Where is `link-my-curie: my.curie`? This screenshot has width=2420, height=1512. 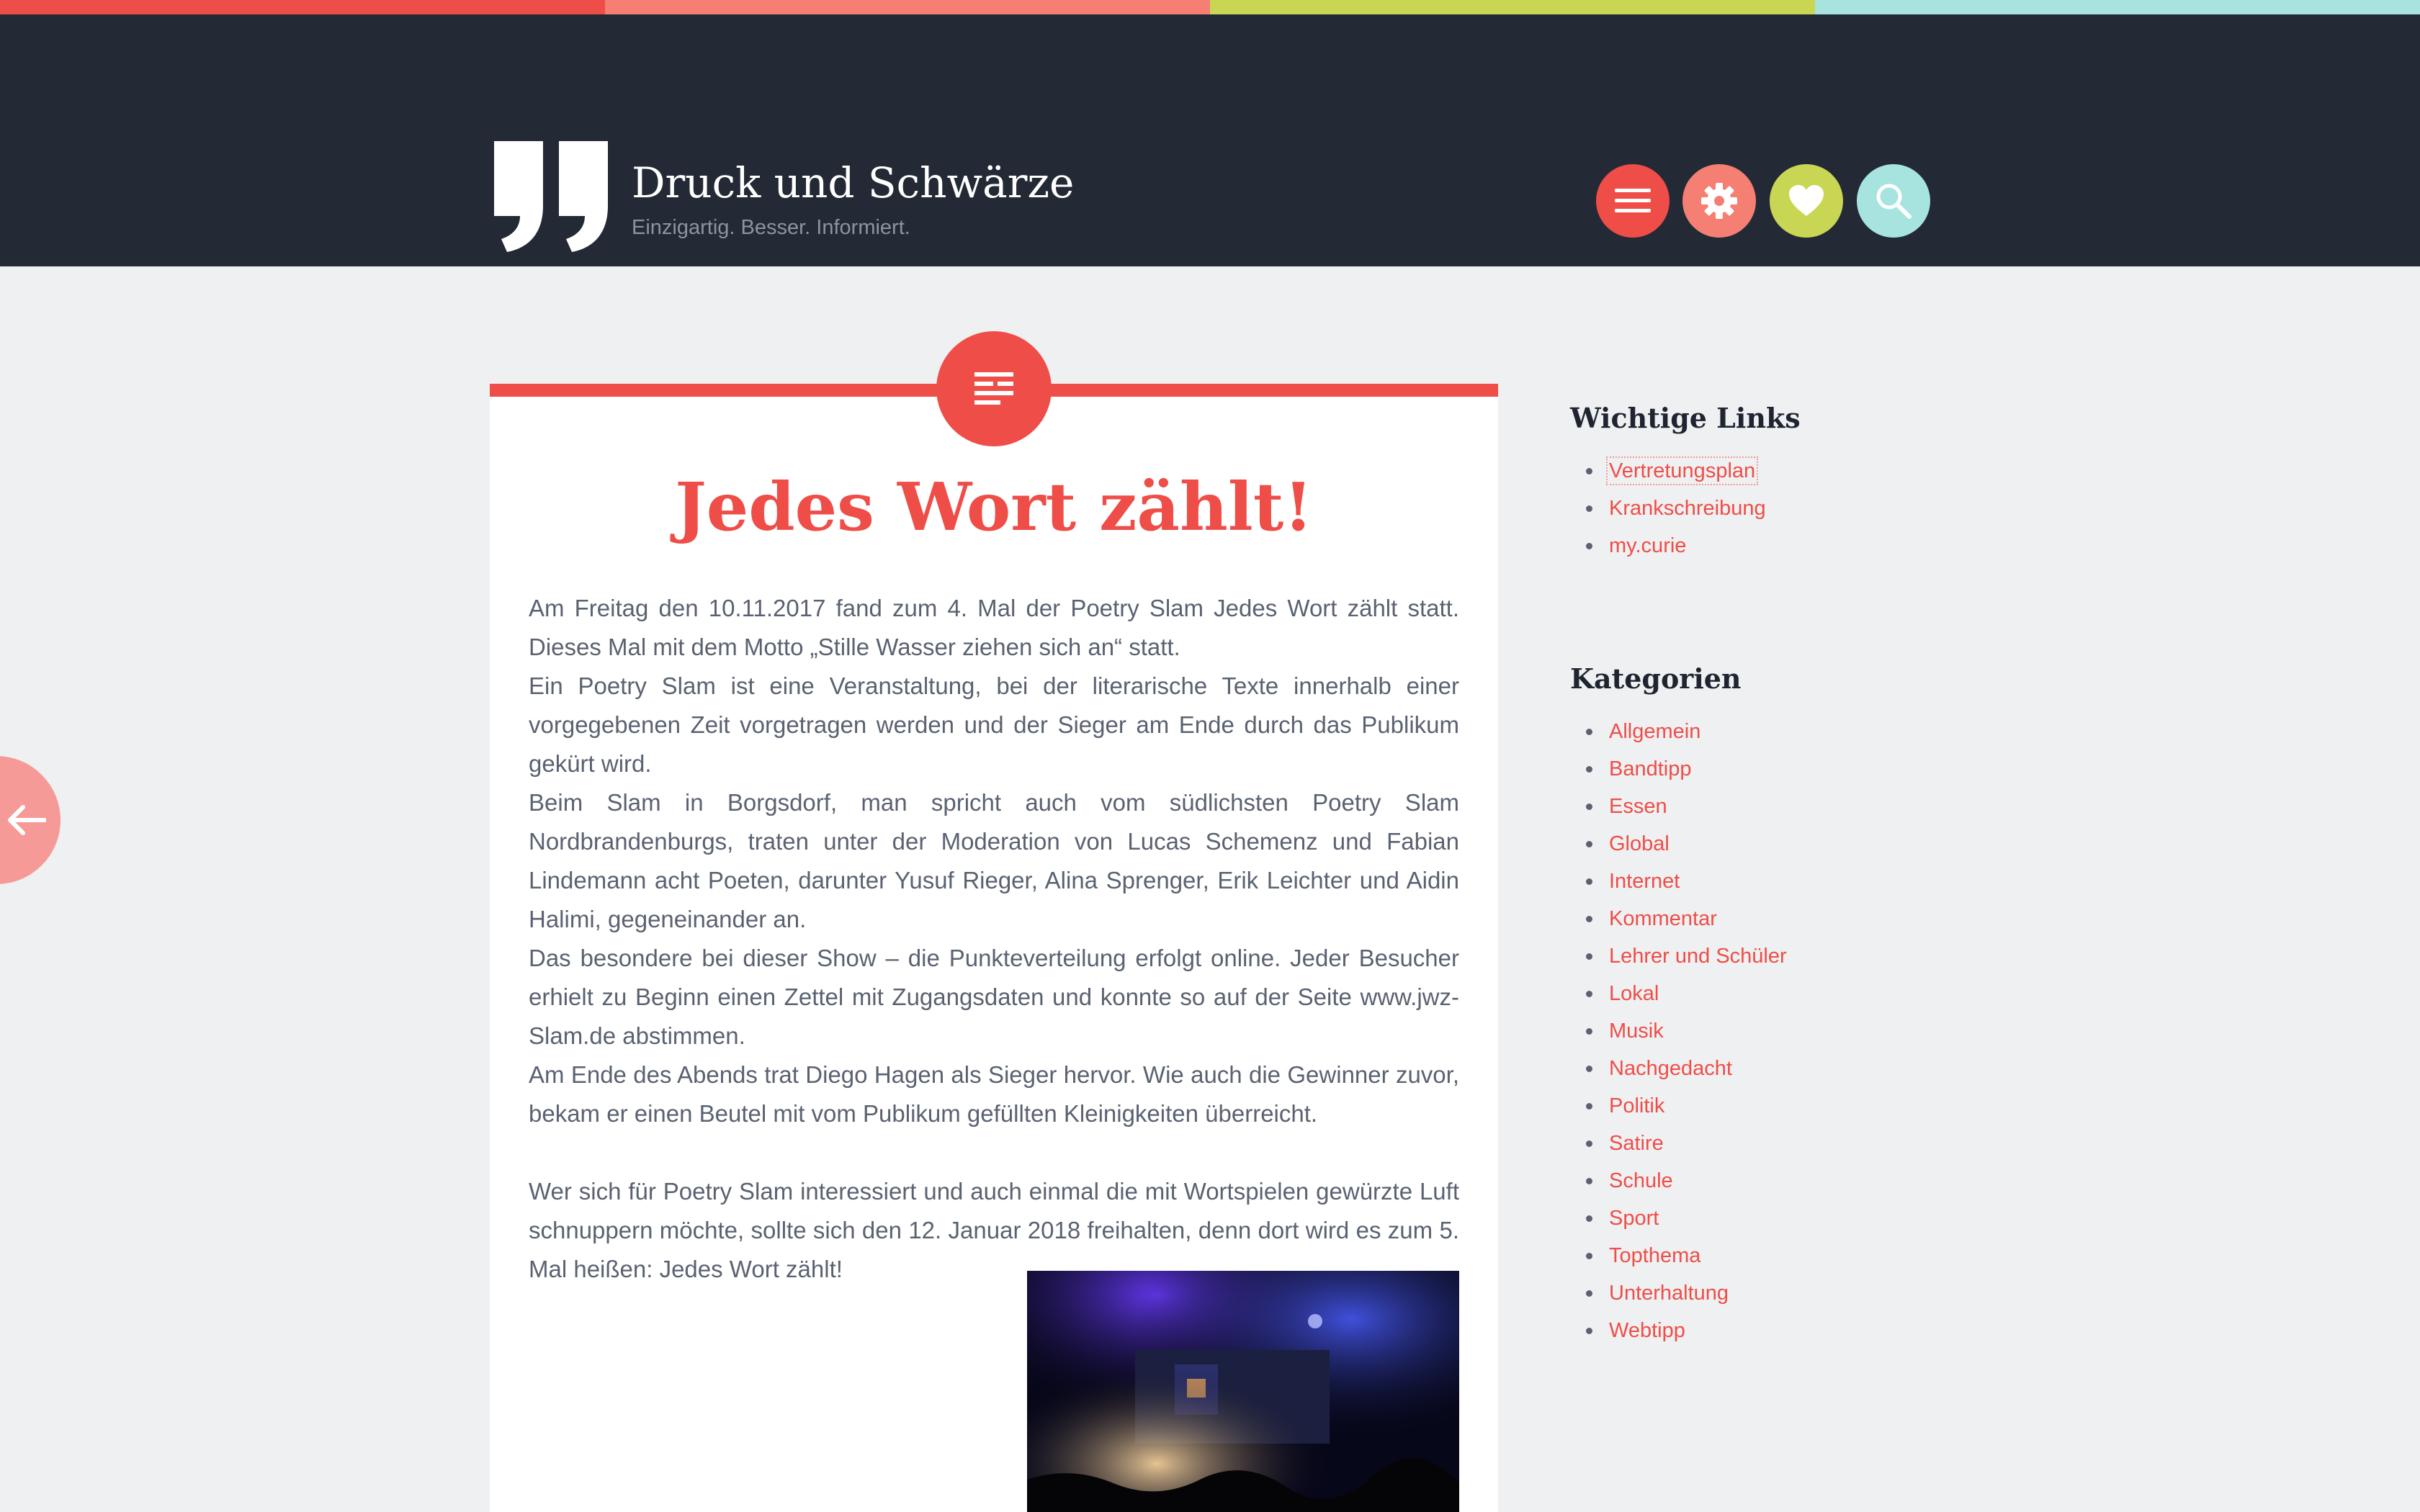 link-my-curie: my.curie is located at coordinates (1648, 545).